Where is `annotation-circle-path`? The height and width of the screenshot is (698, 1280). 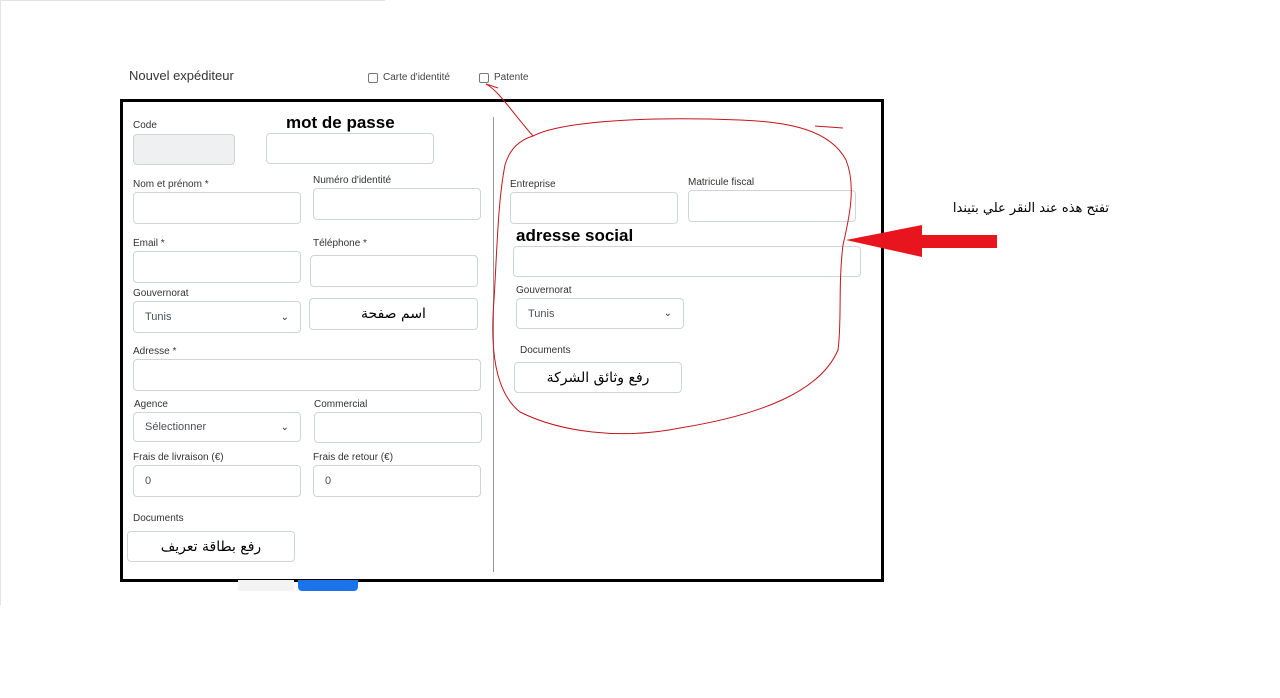
annotation-circle-path is located at coordinates (668, 259).